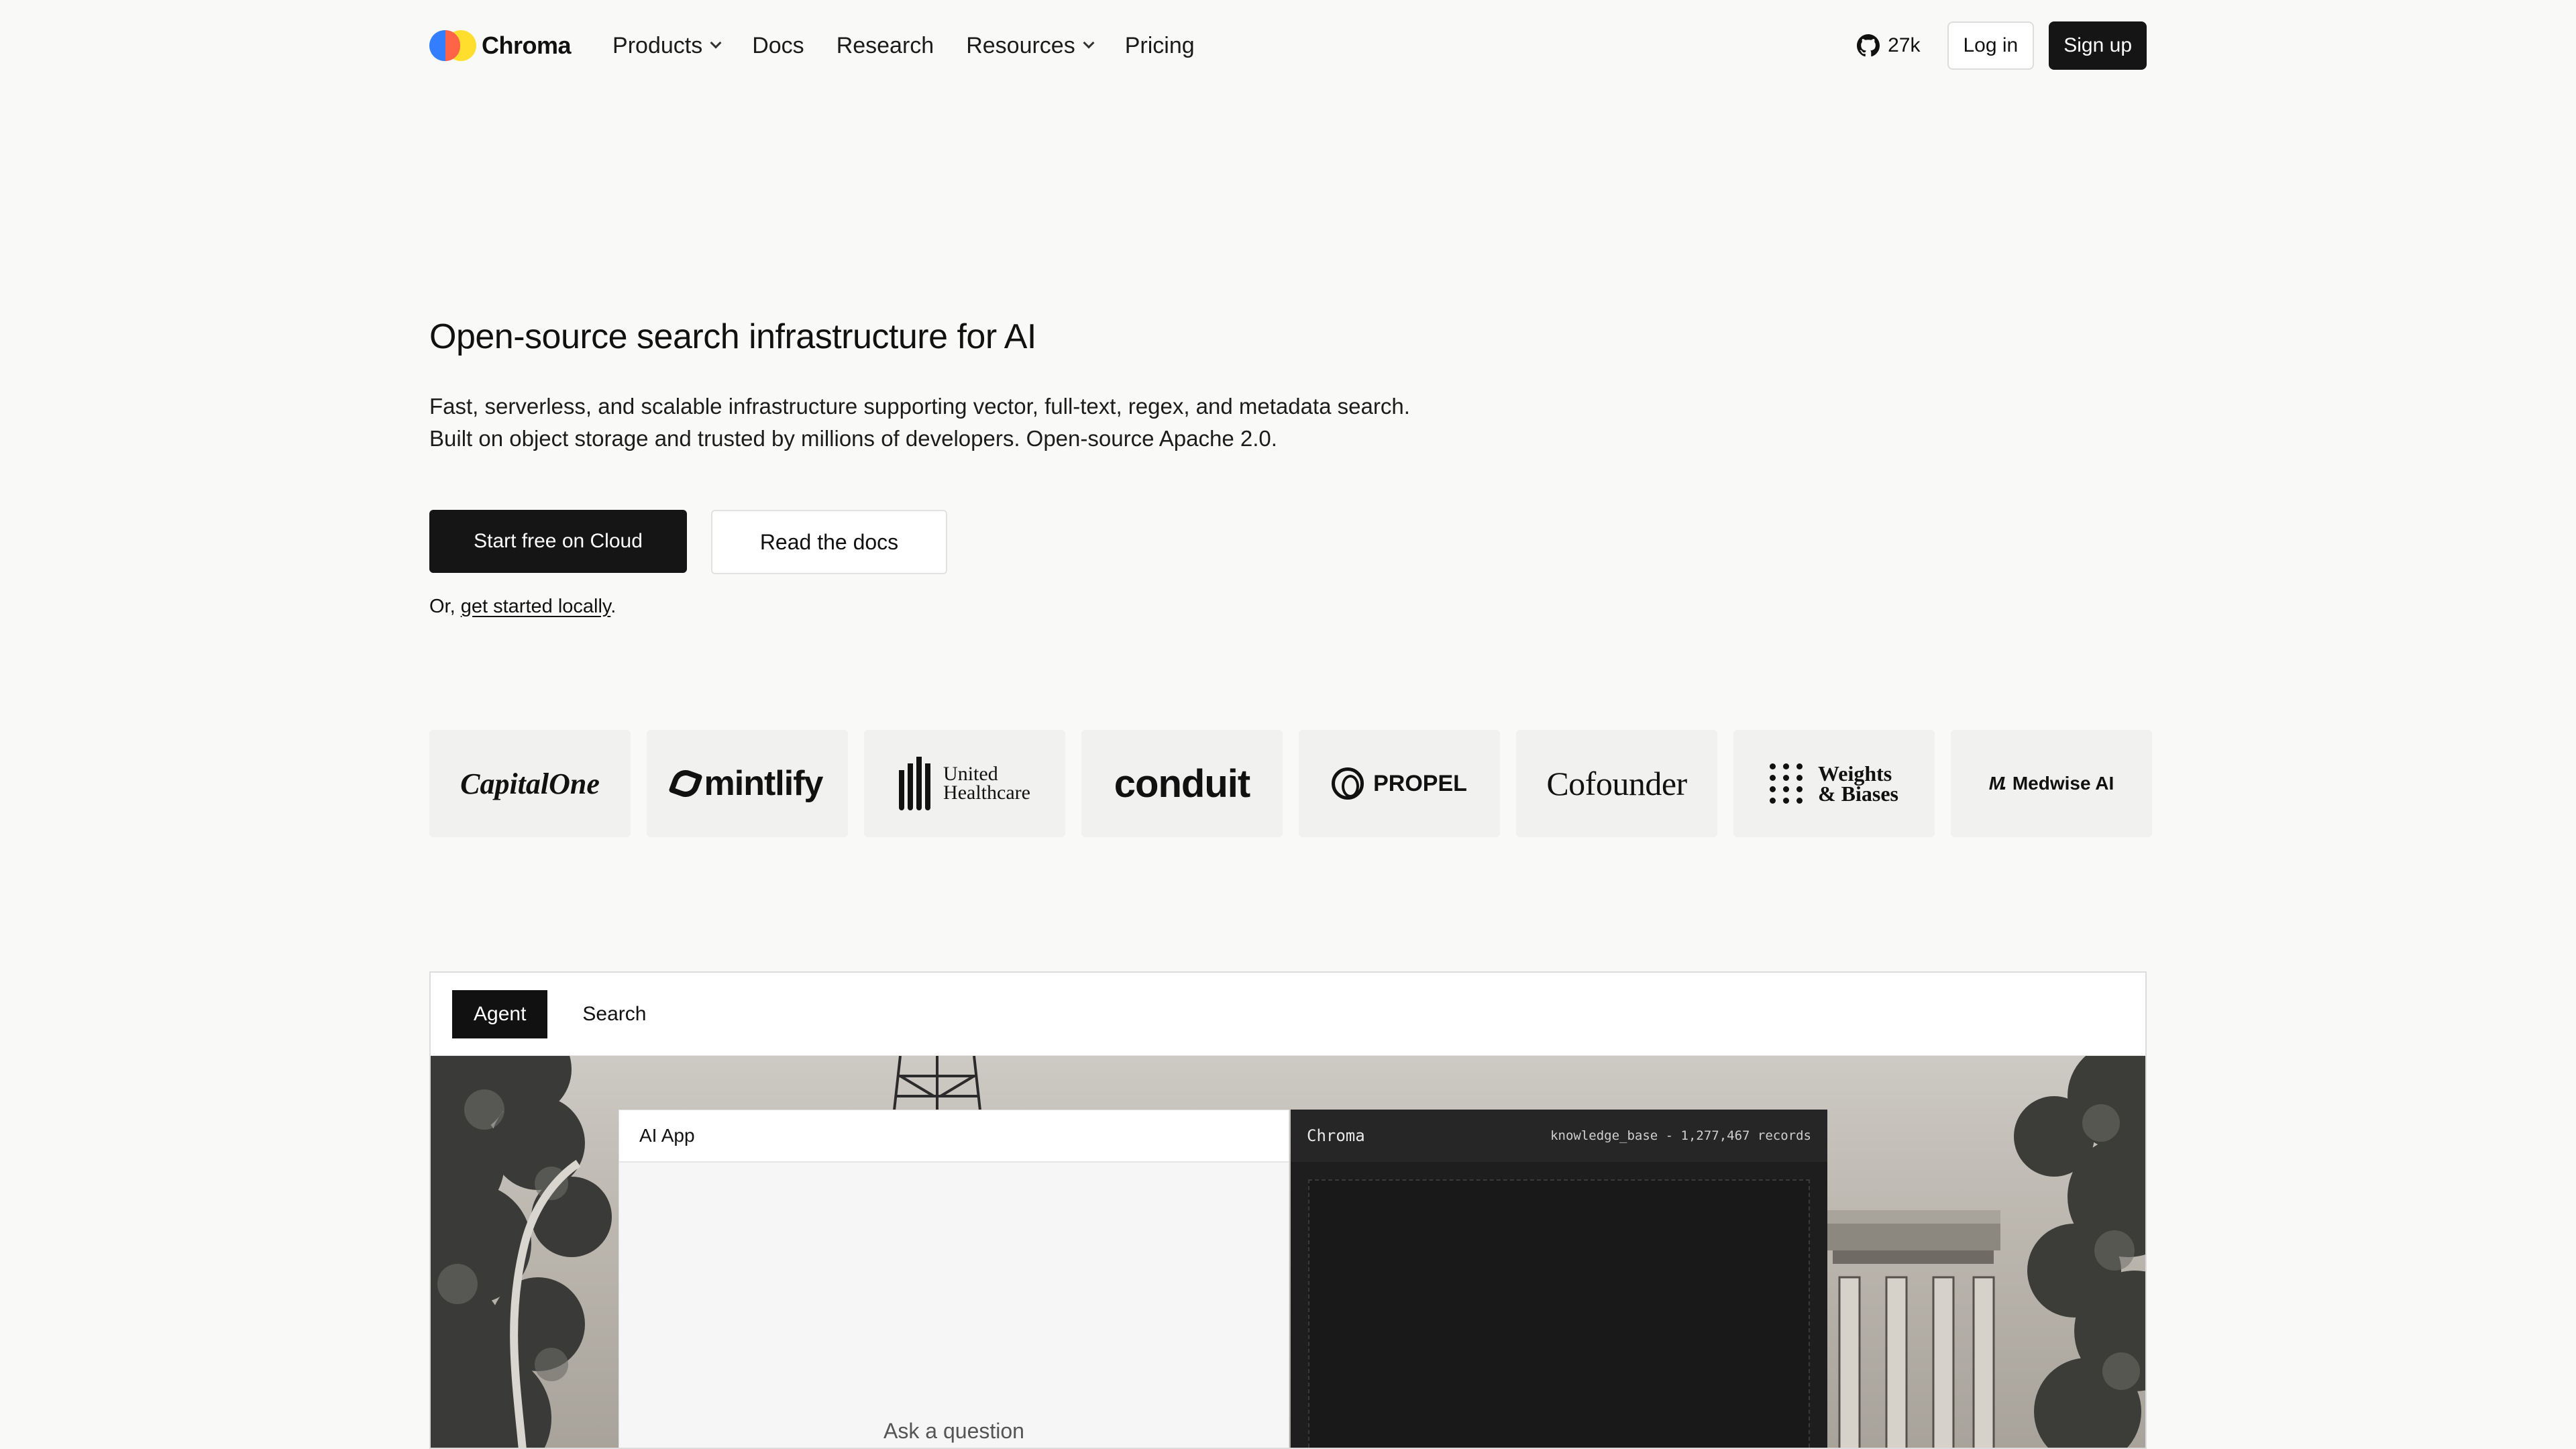 The image size is (2576, 1449). I want to click on nav-research-label: Research, so click(885, 45).